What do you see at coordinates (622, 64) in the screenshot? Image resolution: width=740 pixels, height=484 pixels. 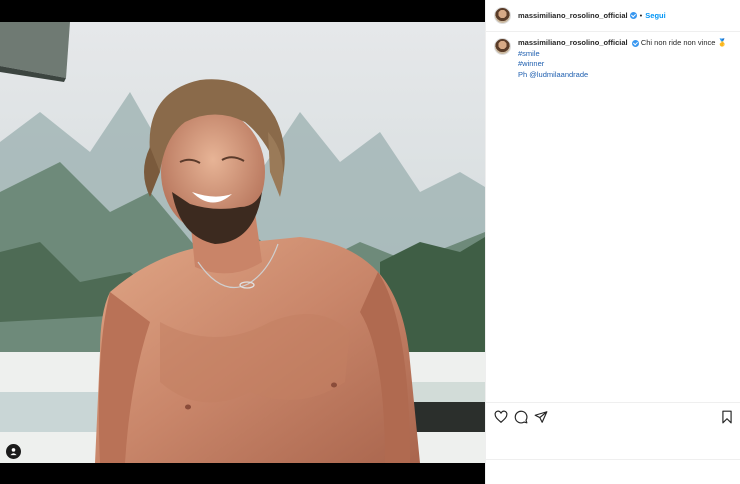 I see `hashtag-winner: #winner` at bounding box center [622, 64].